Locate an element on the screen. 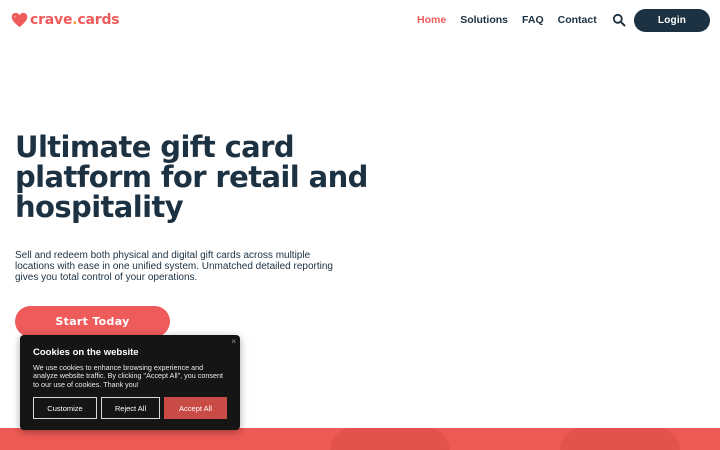  nav-item-contact: Contact is located at coordinates (577, 20).